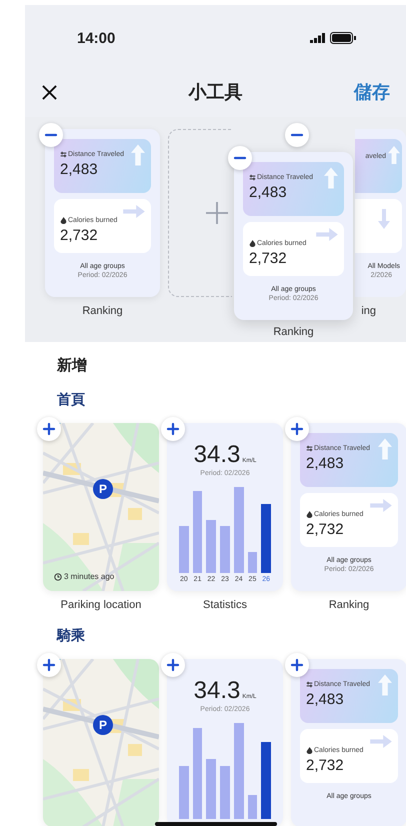 This screenshot has height=826, width=406. I want to click on widget-label: Statistics, so click(224, 605).